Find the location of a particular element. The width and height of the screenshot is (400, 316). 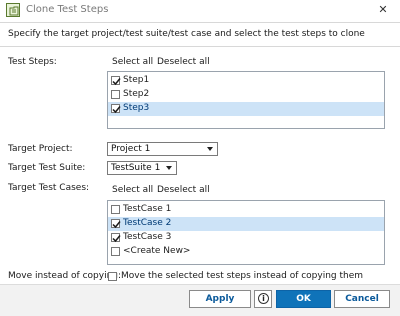

list-item: Step2 is located at coordinates (246, 95).